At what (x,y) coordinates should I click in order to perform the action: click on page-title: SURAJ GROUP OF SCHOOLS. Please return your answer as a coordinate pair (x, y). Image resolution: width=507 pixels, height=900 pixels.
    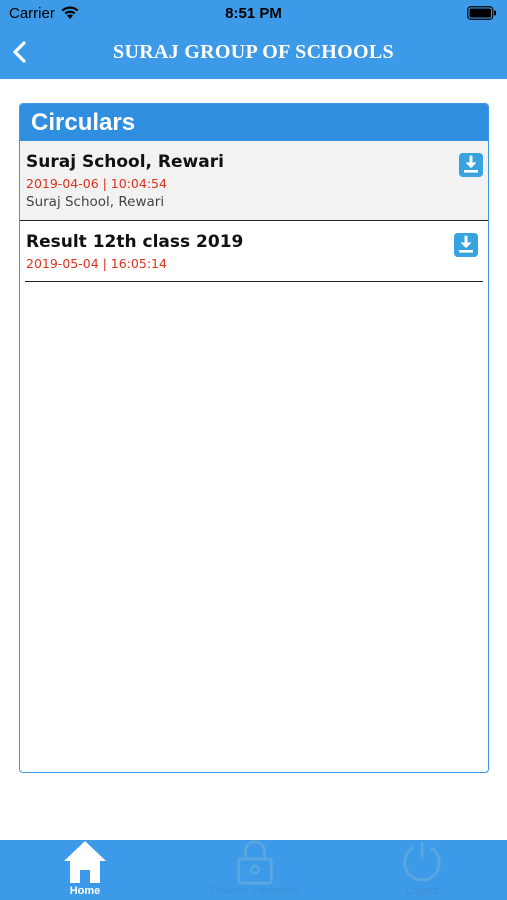
    Looking at the image, I should click on (253, 52).